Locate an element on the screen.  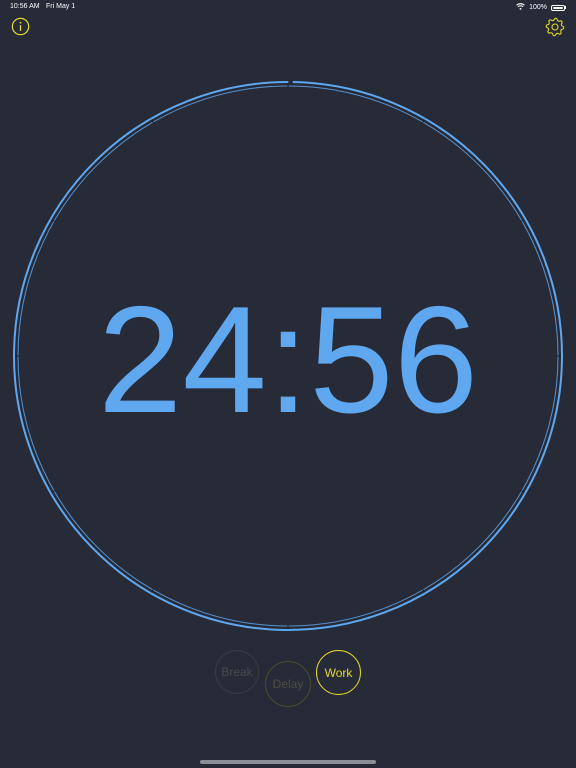
break-button: Break is located at coordinates (237, 672).